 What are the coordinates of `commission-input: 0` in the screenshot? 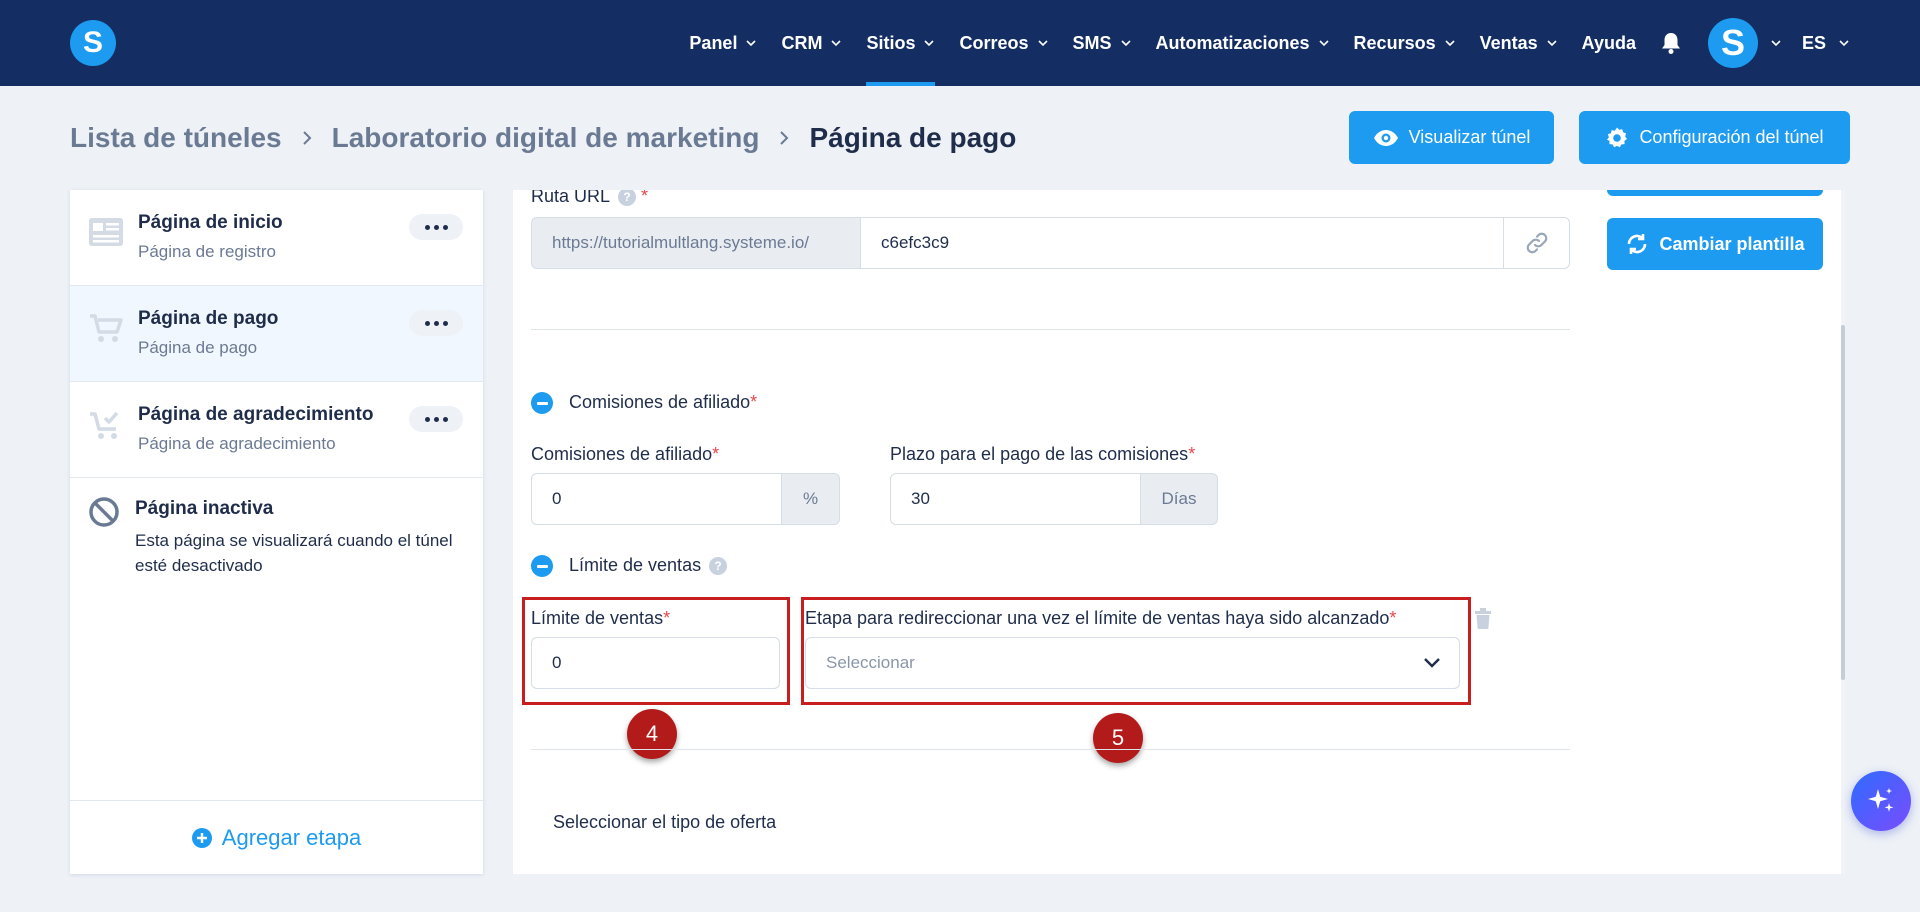 It's located at (656, 499).